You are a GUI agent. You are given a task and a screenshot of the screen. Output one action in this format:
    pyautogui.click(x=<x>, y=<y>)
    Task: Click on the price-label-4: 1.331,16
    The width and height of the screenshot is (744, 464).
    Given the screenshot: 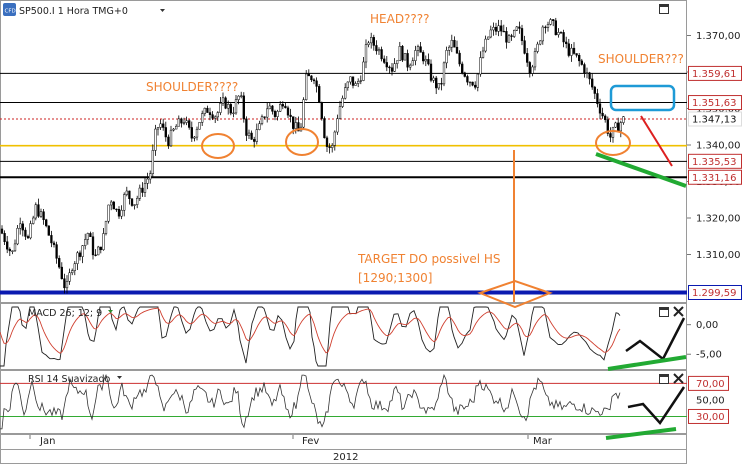 What is the action you would take?
    pyautogui.click(x=714, y=178)
    